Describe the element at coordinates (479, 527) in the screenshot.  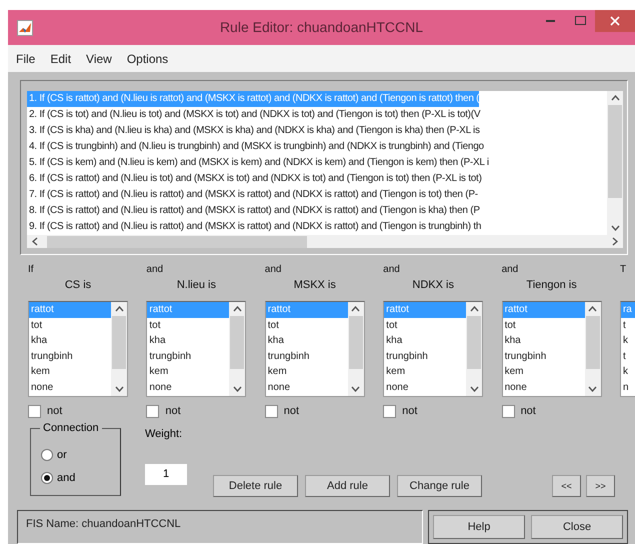
I see `footer-button: Help` at that location.